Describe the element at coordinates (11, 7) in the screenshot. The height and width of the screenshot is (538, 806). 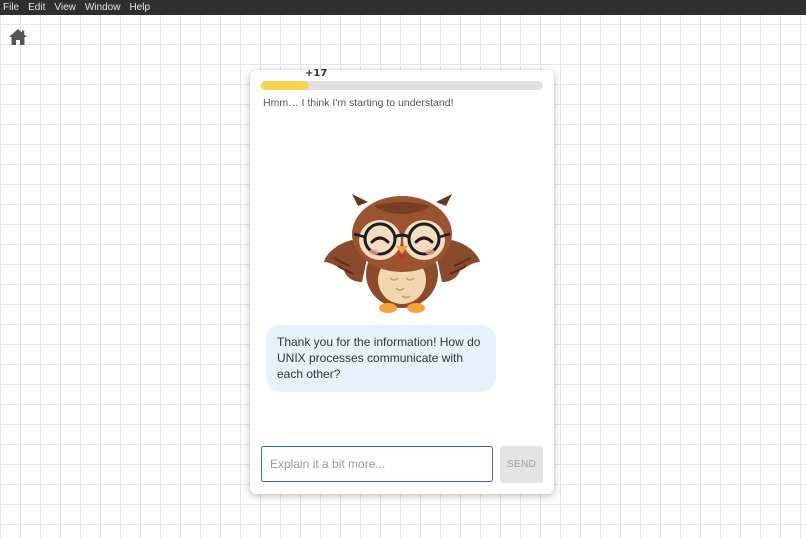
I see `menu-file: File` at that location.